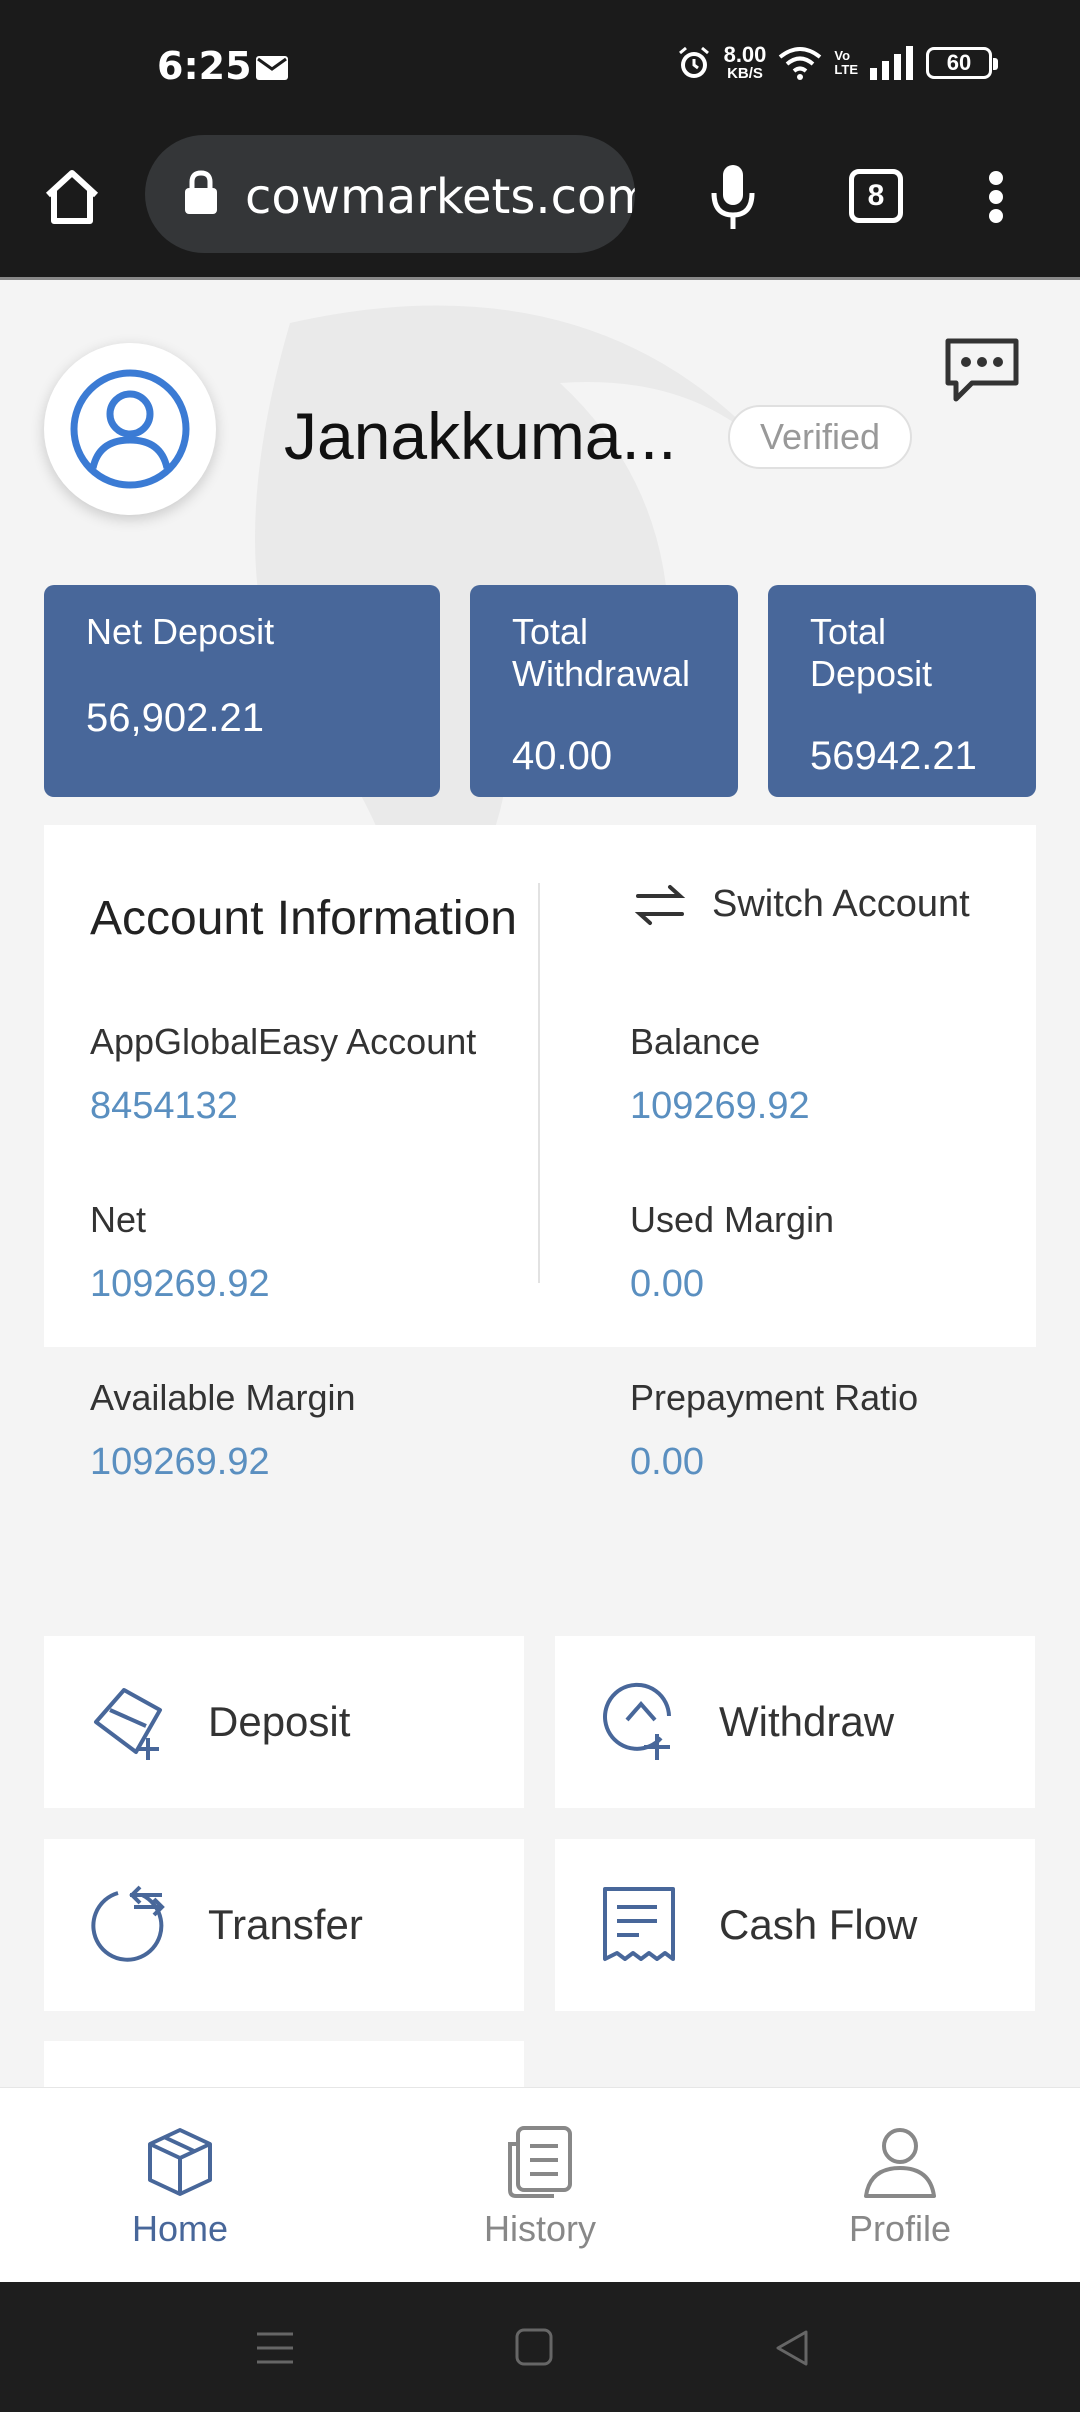 The image size is (1080, 2412). Describe the element at coordinates (272, 68) in the screenshot. I see `mail-icon` at that location.